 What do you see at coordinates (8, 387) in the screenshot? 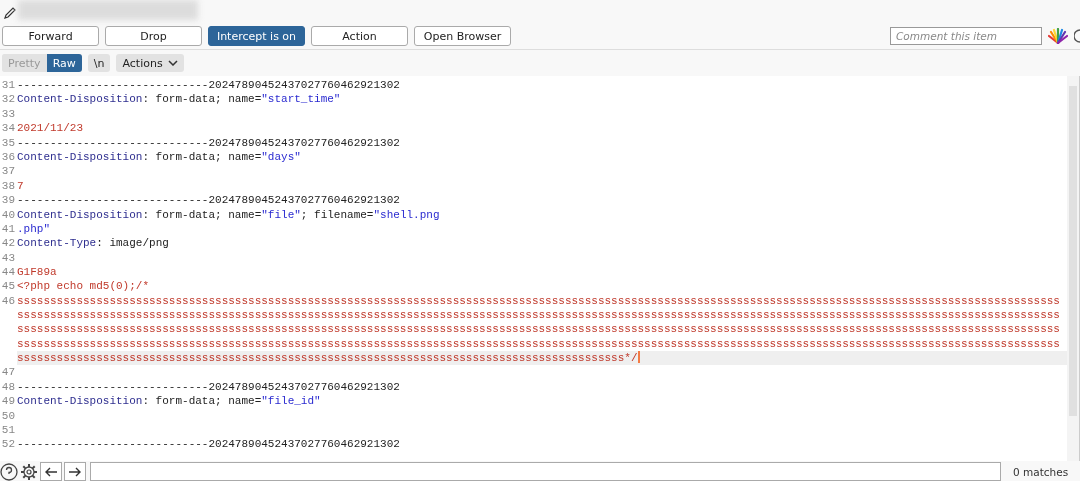
I see `line-number: 48` at bounding box center [8, 387].